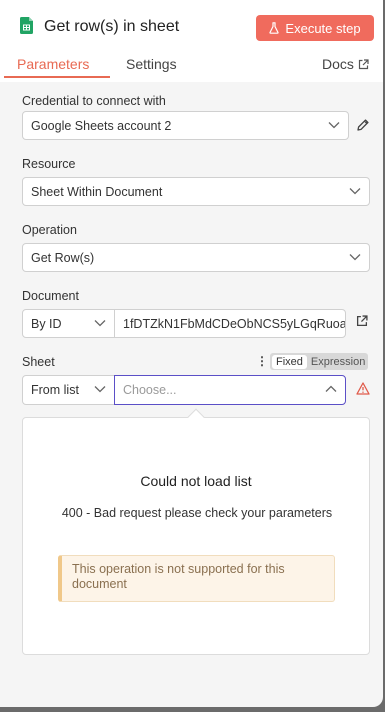  What do you see at coordinates (112, 26) in the screenshot?
I see `node-title: Get row(s) in sheet` at bounding box center [112, 26].